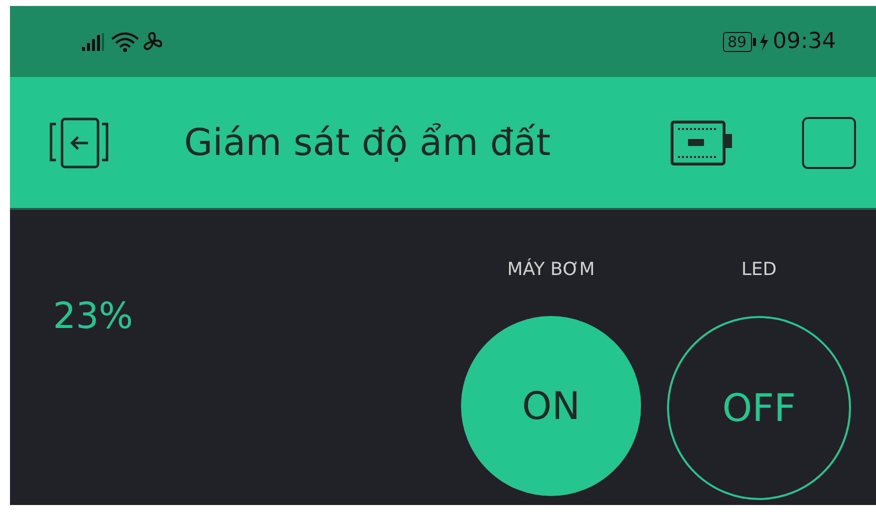  What do you see at coordinates (551, 270) in the screenshot?
I see `button-label: MÁY BƠM` at bounding box center [551, 270].